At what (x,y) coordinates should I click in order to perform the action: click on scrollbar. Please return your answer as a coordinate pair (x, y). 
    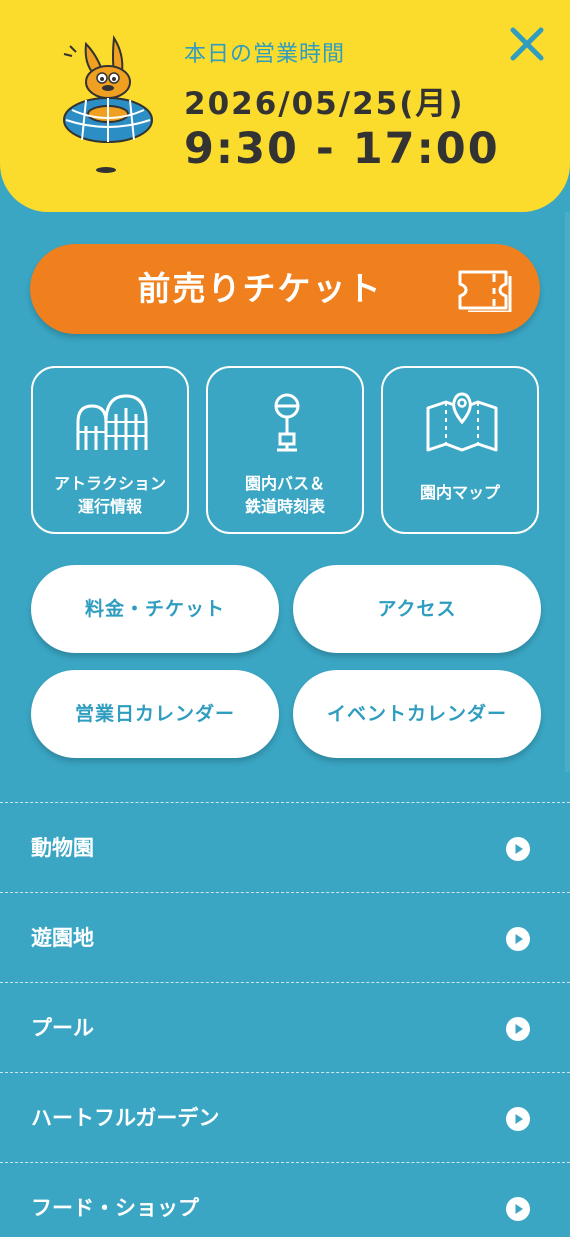
    Looking at the image, I should click on (567, 492).